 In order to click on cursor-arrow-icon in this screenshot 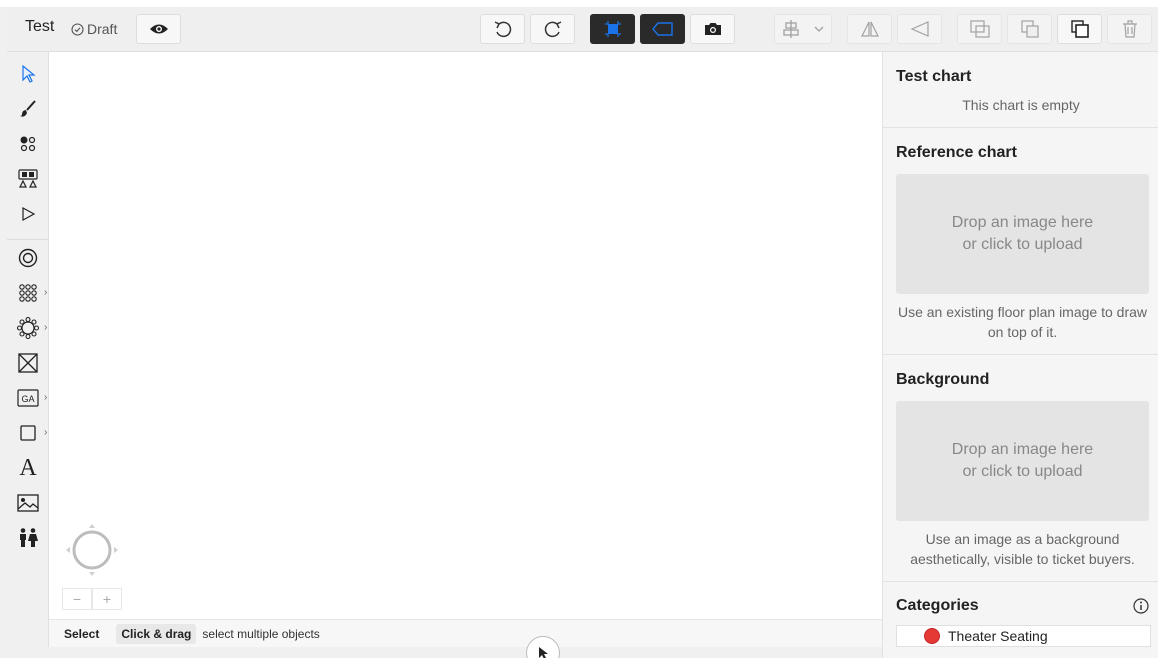, I will do `click(29, 74)`.